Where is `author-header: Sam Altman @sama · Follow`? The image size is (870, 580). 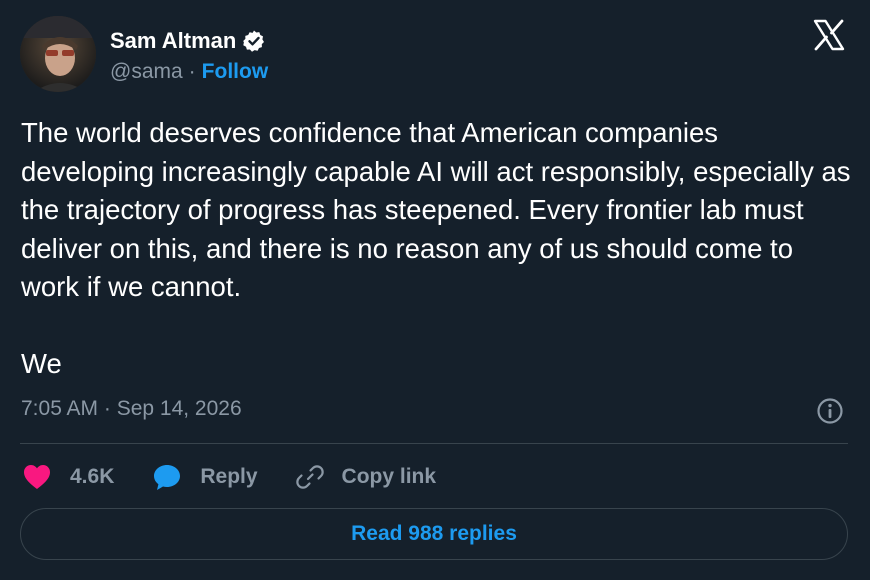 author-header: Sam Altman @sama · Follow is located at coordinates (189, 55).